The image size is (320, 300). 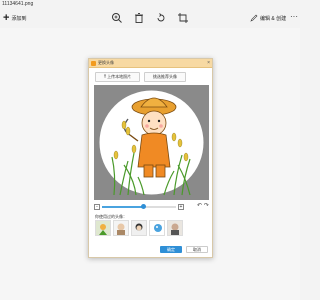 I want to click on zoom-slider-fill, so click(x=122, y=207).